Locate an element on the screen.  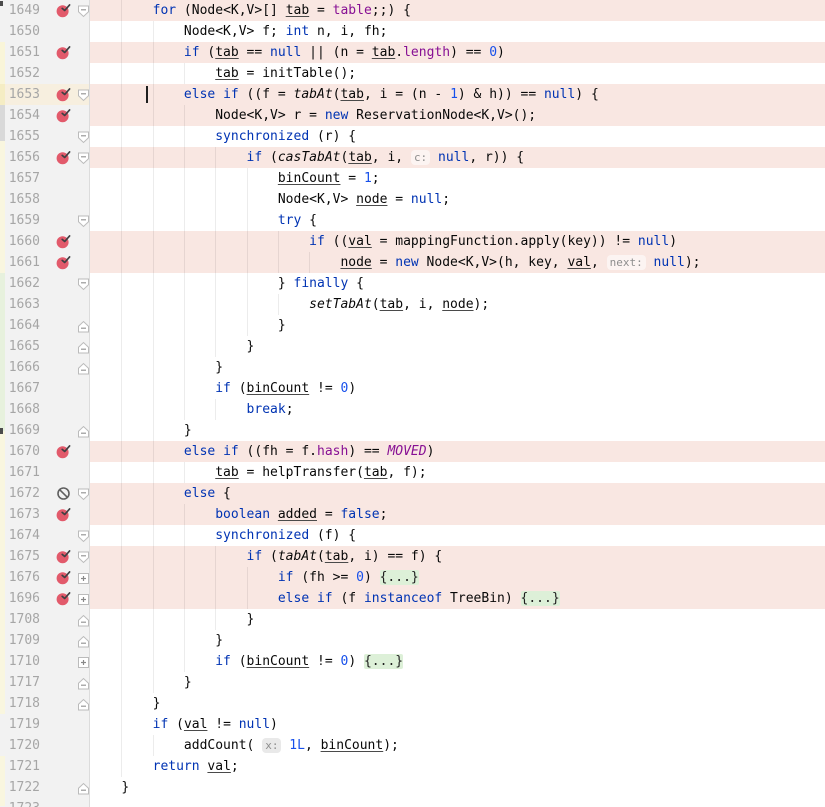
code-line-text: try { is located at coordinates (457, 220).